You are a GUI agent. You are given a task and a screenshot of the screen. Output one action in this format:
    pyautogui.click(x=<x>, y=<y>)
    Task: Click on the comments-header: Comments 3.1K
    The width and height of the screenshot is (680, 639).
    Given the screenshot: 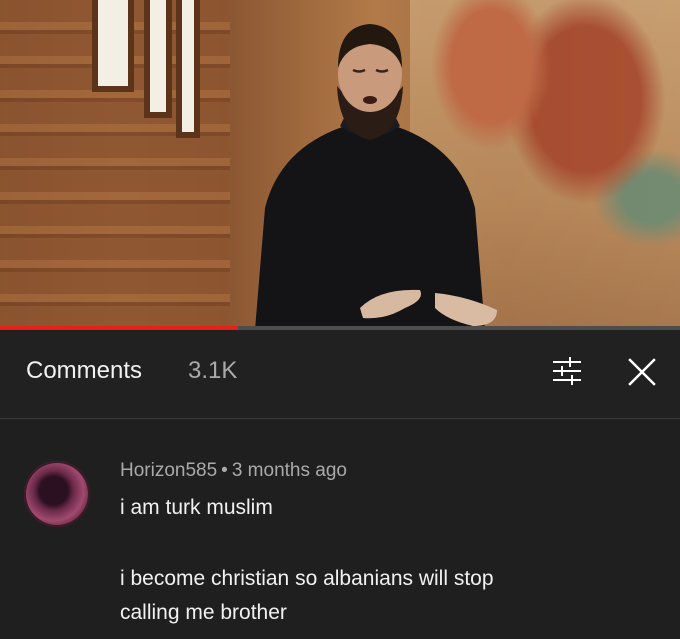 What is the action you would take?
    pyautogui.click(x=340, y=374)
    